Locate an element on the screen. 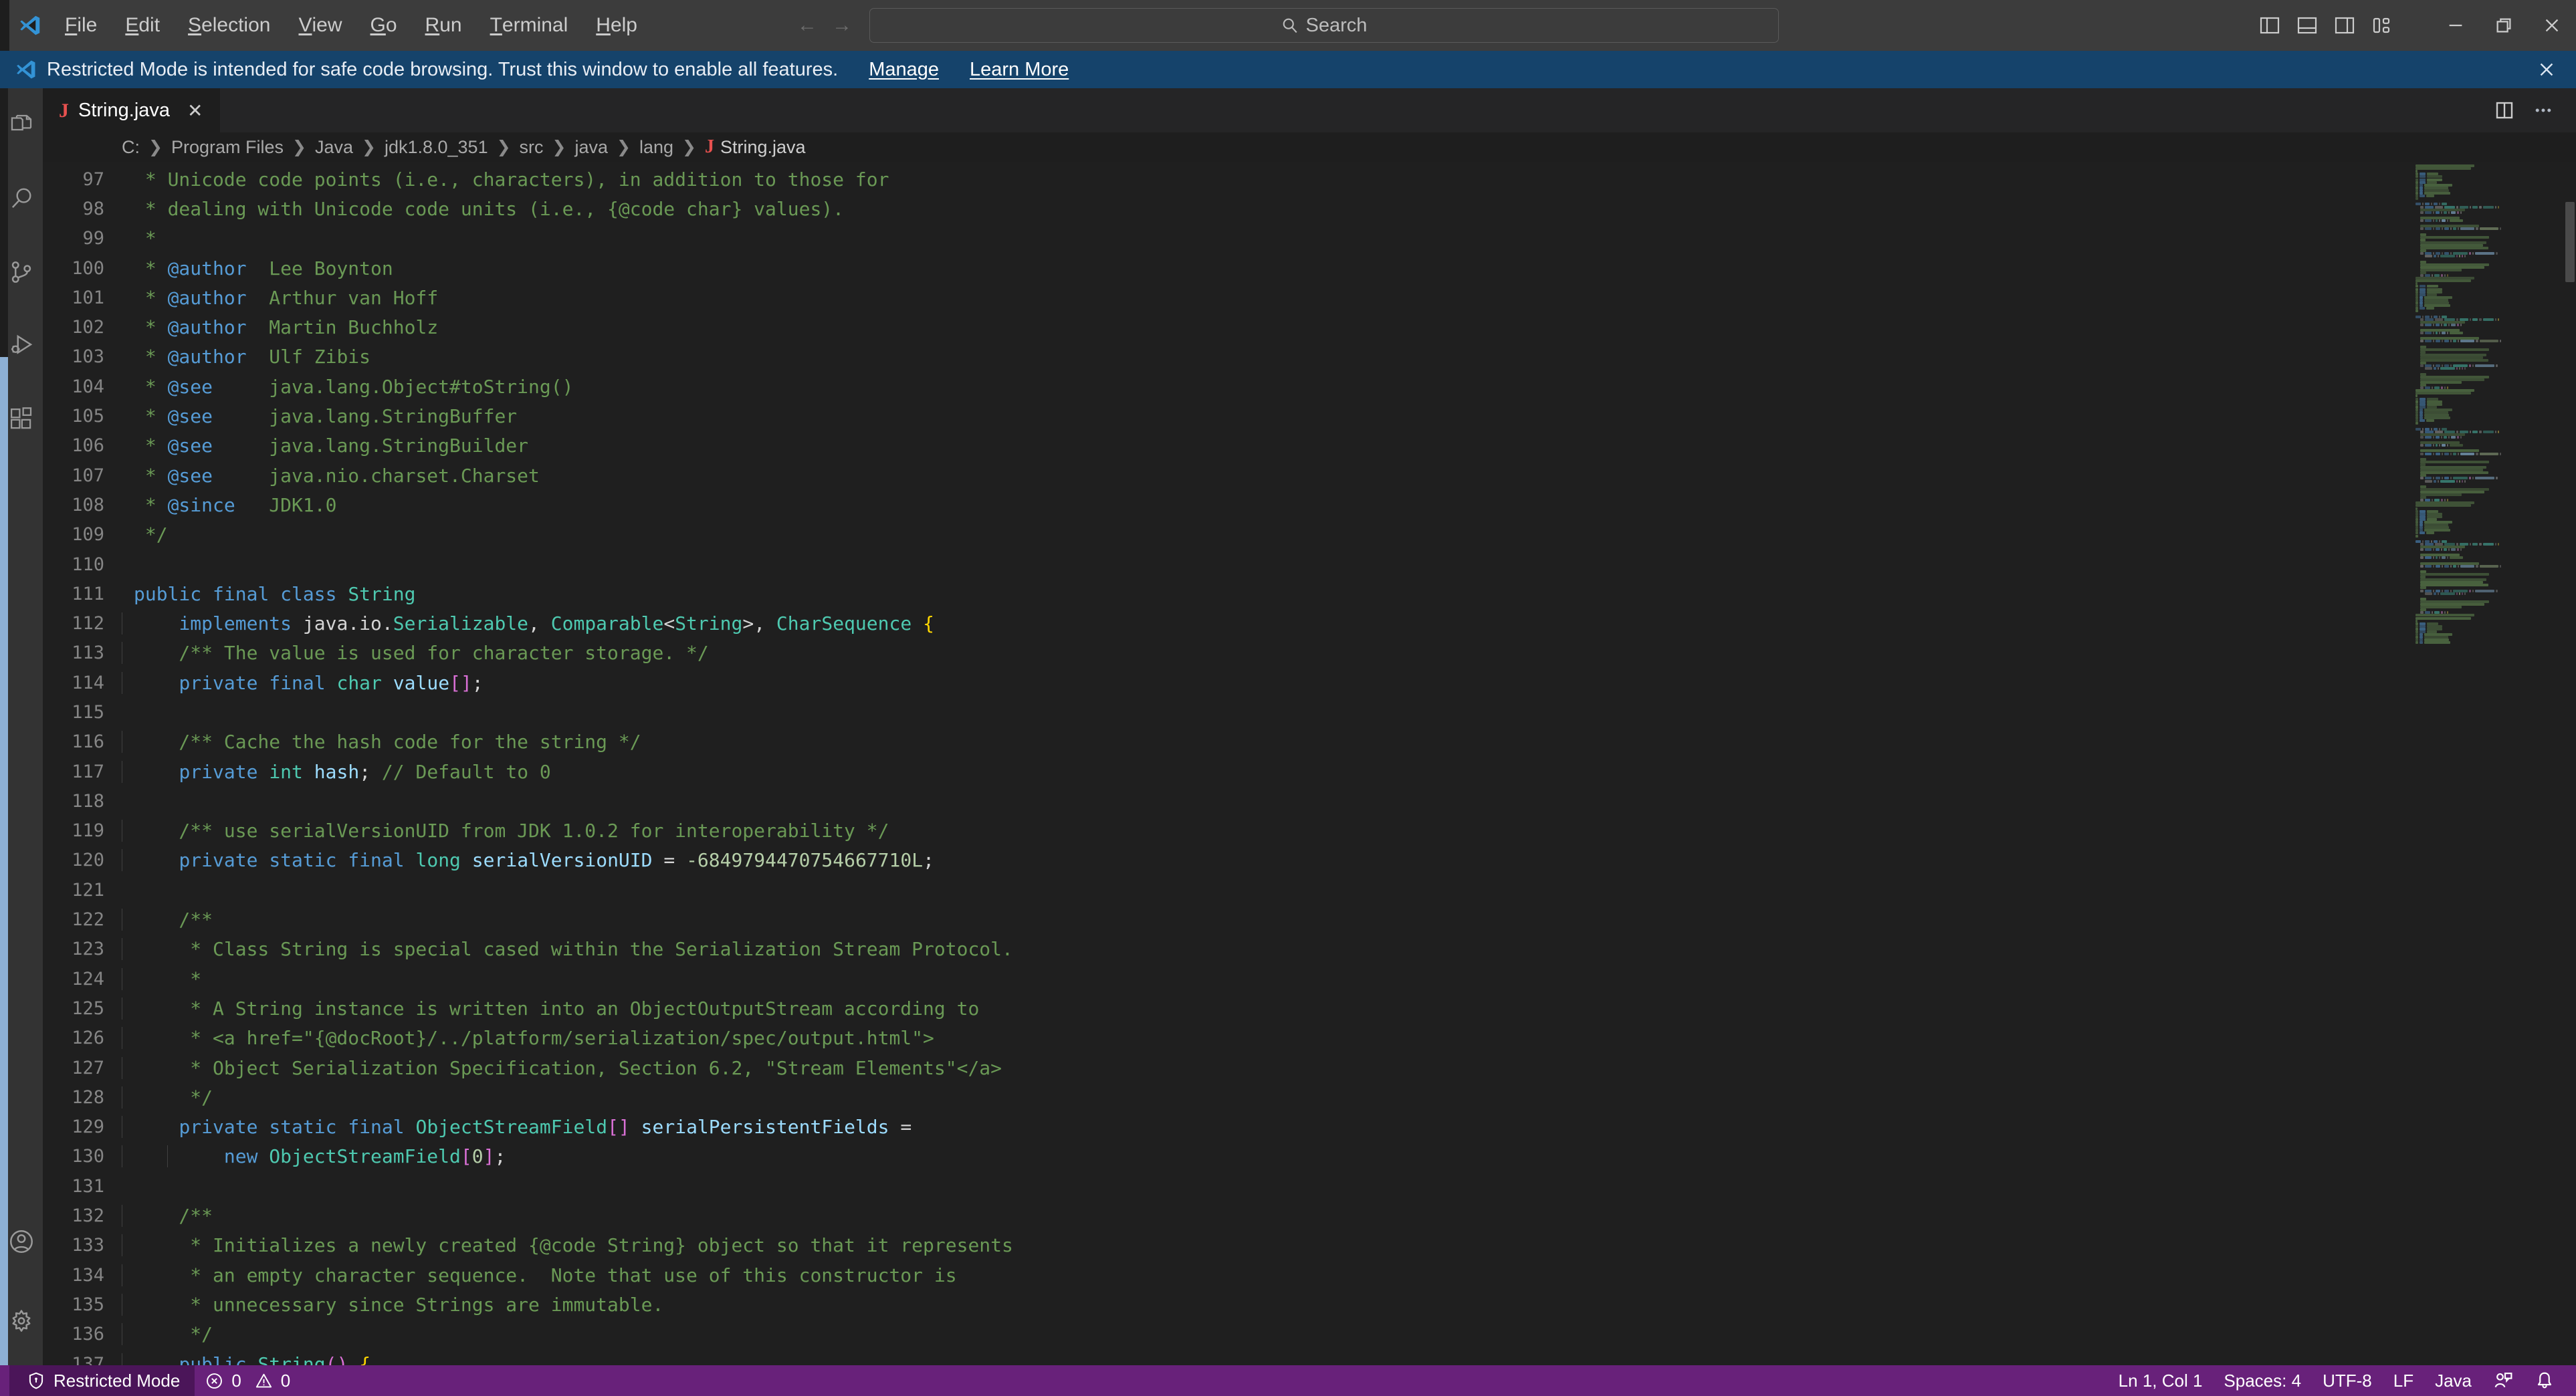 The width and height of the screenshot is (2576, 1396). close-button is located at coordinates (2552, 25).